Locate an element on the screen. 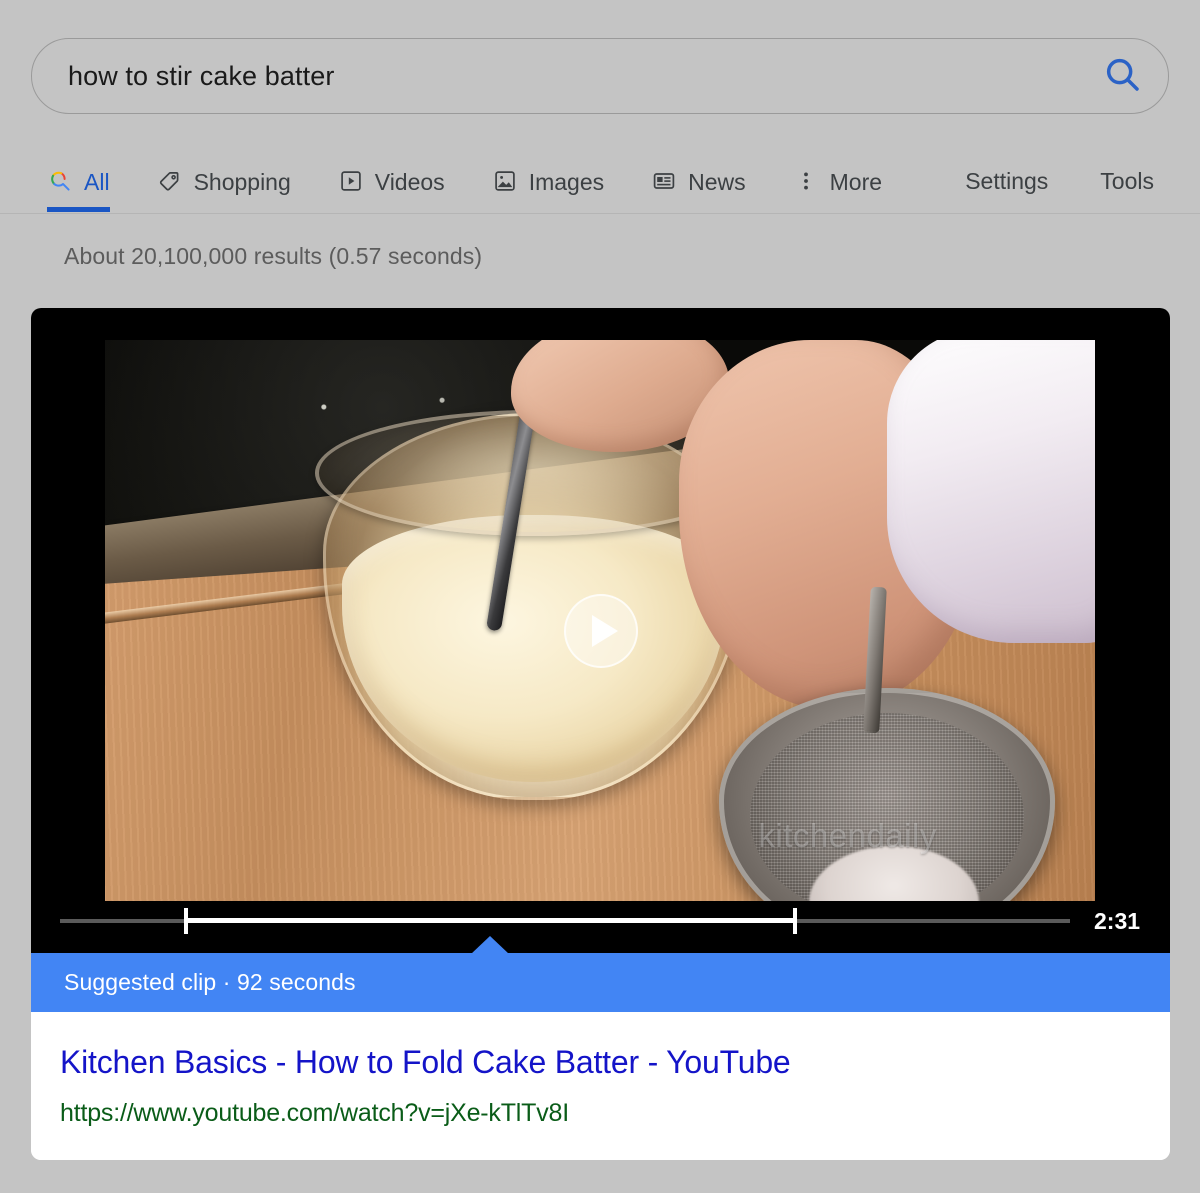 The image size is (1200, 1193). clip-pointer-arrow is located at coordinates (490, 945).